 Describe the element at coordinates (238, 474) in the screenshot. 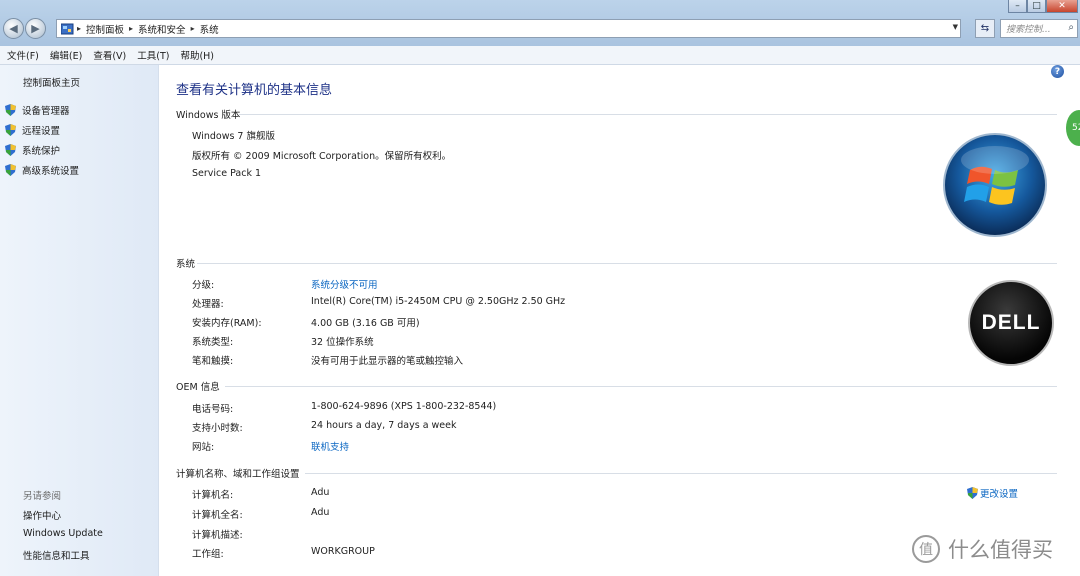

I see `section-computer-name: 计算机名称、域和工作组设置` at that location.